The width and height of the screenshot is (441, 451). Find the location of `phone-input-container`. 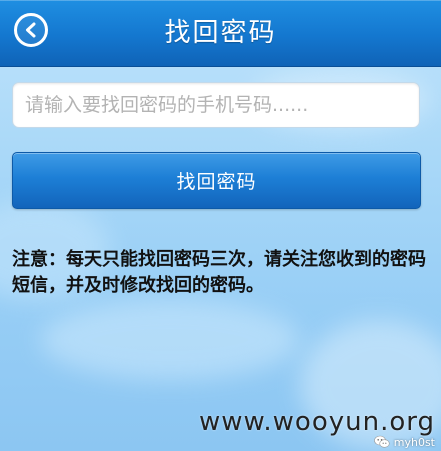

phone-input-container is located at coordinates (216, 105).